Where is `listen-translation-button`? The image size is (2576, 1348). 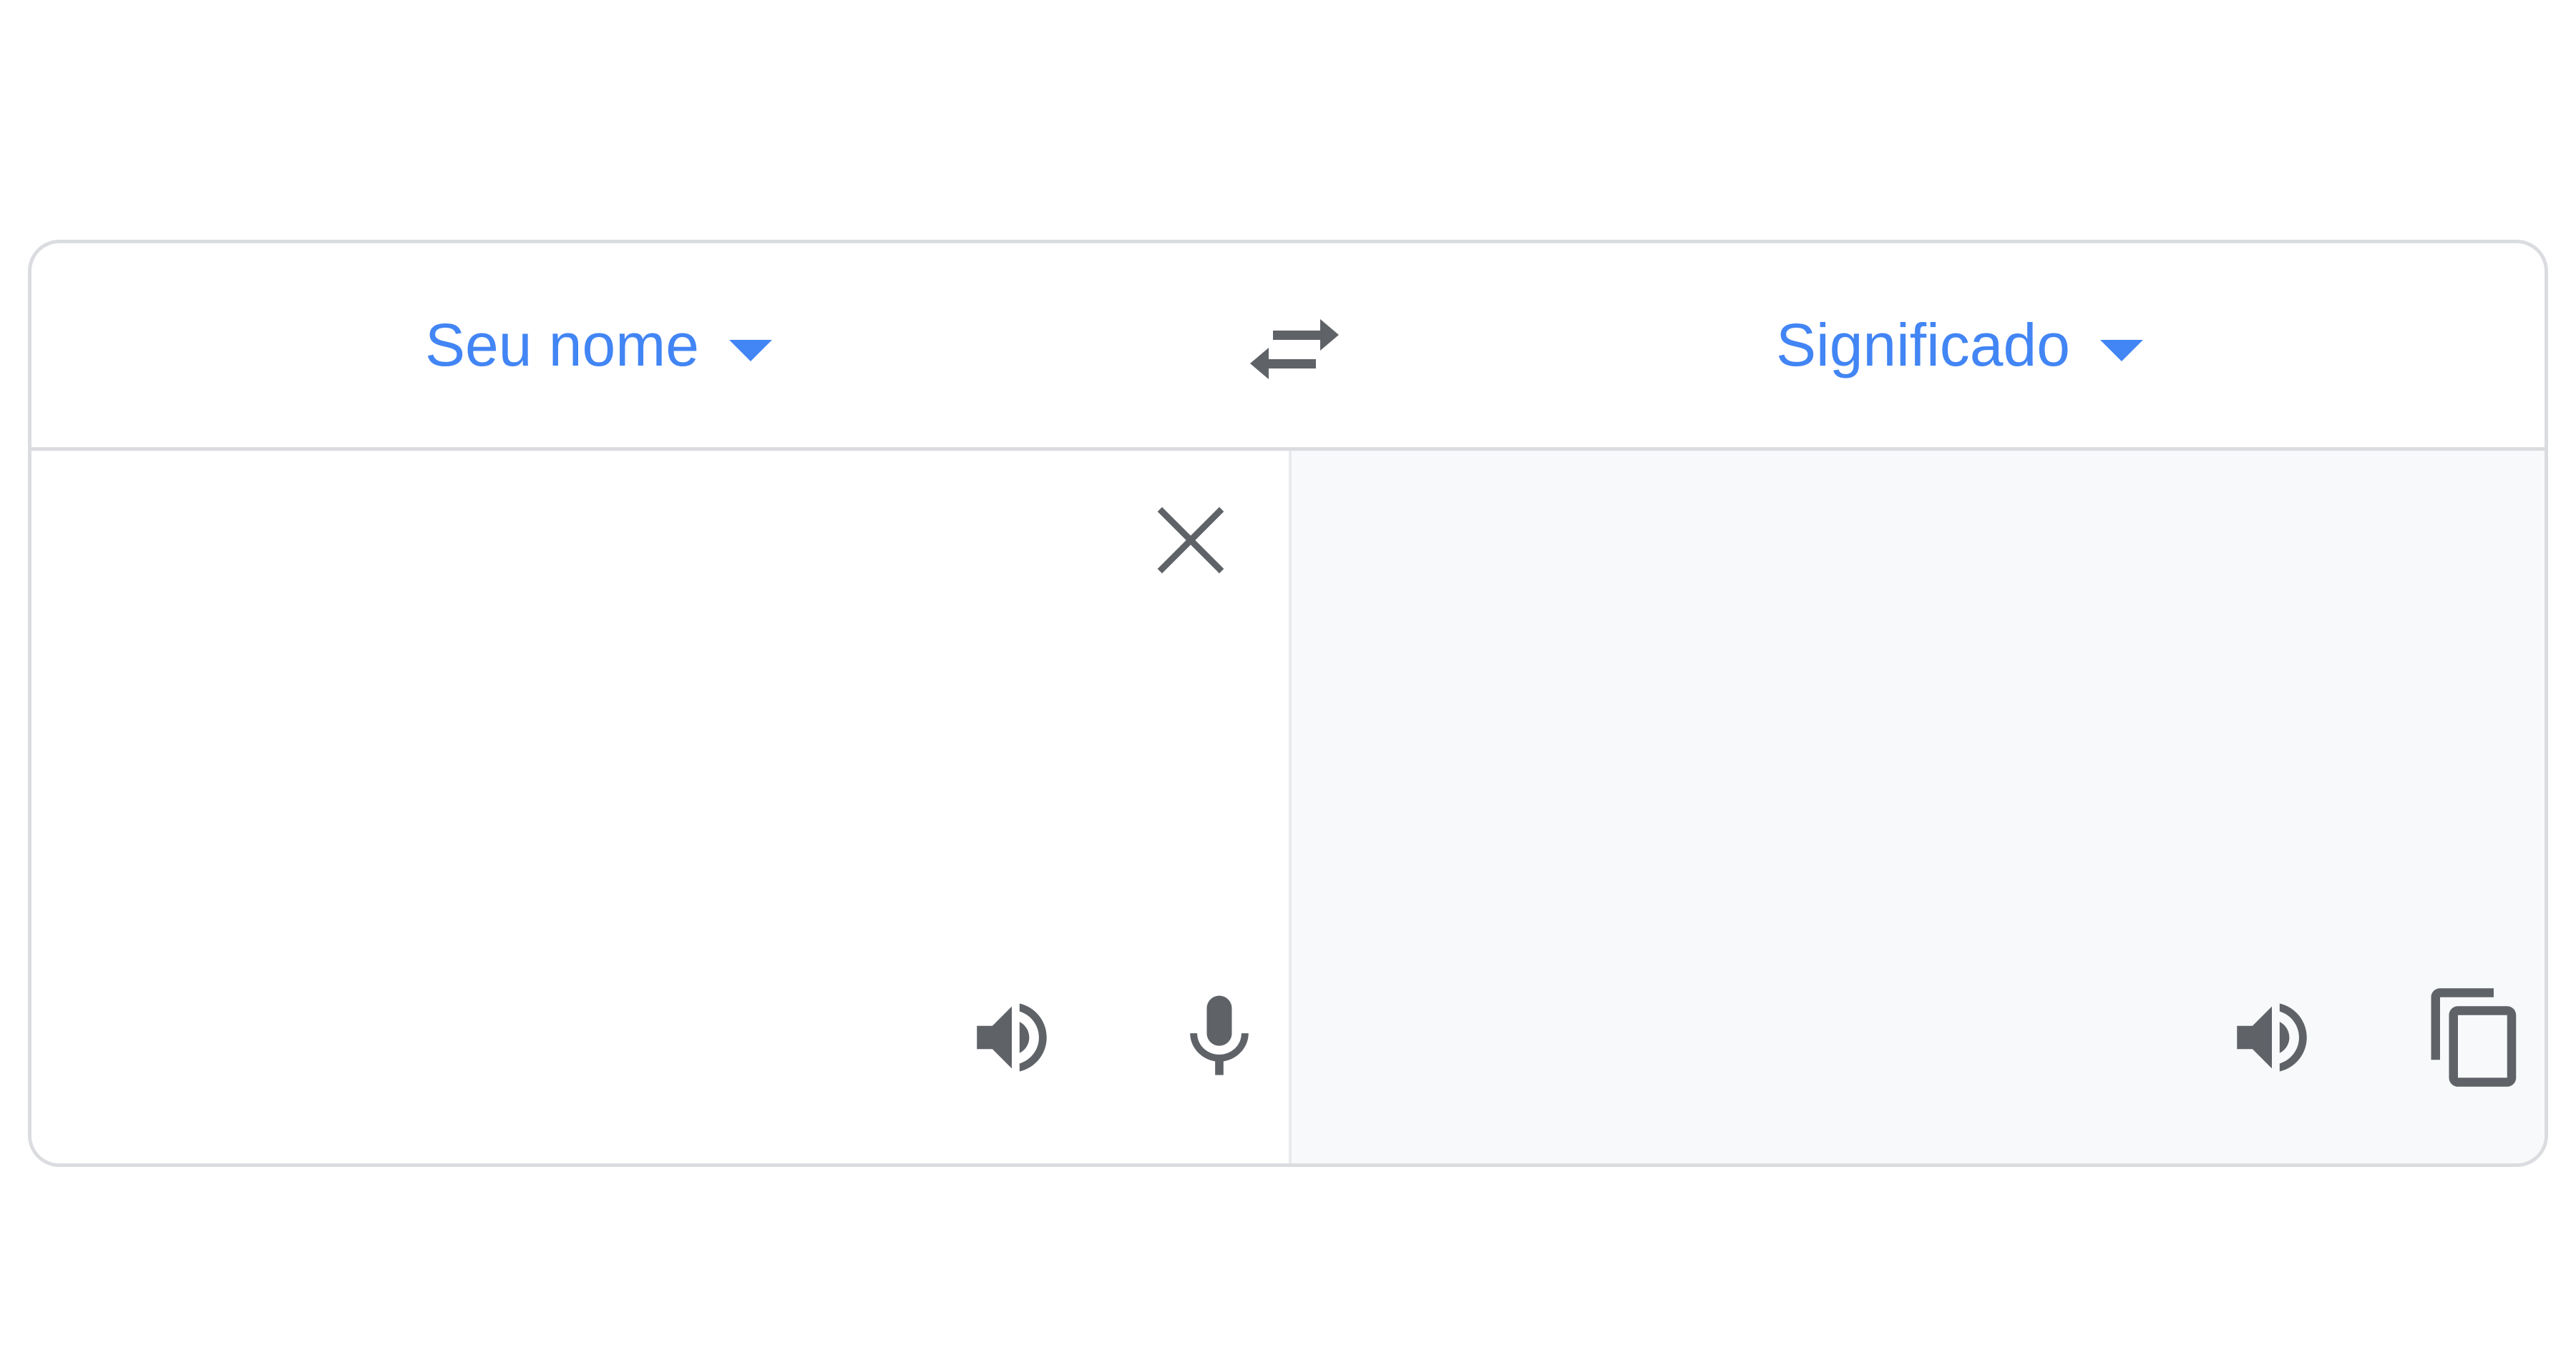
listen-translation-button is located at coordinates (2272, 1037).